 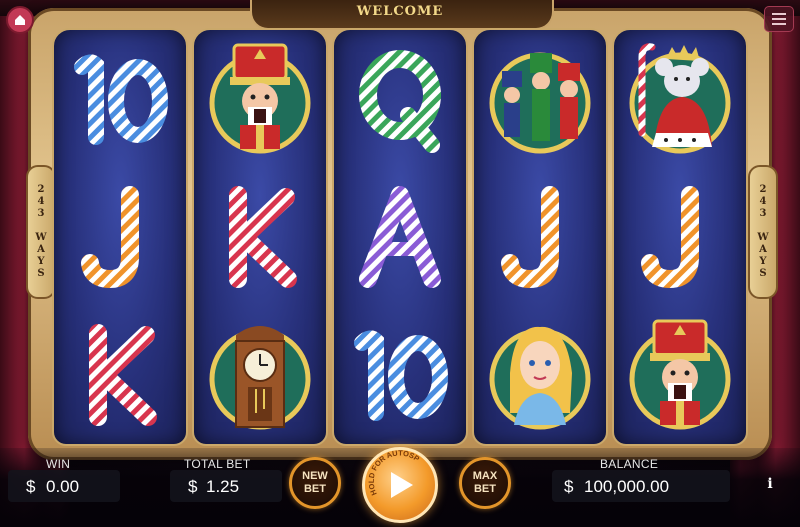 What do you see at coordinates (223, 486) in the screenshot?
I see `total-bet-value: 1.25` at bounding box center [223, 486].